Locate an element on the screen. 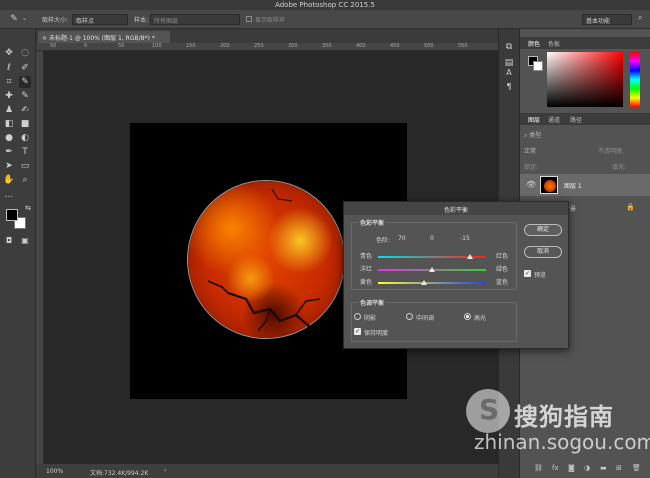 The image size is (650, 478). healing-brush-icon: ✚ is located at coordinates (9, 96).